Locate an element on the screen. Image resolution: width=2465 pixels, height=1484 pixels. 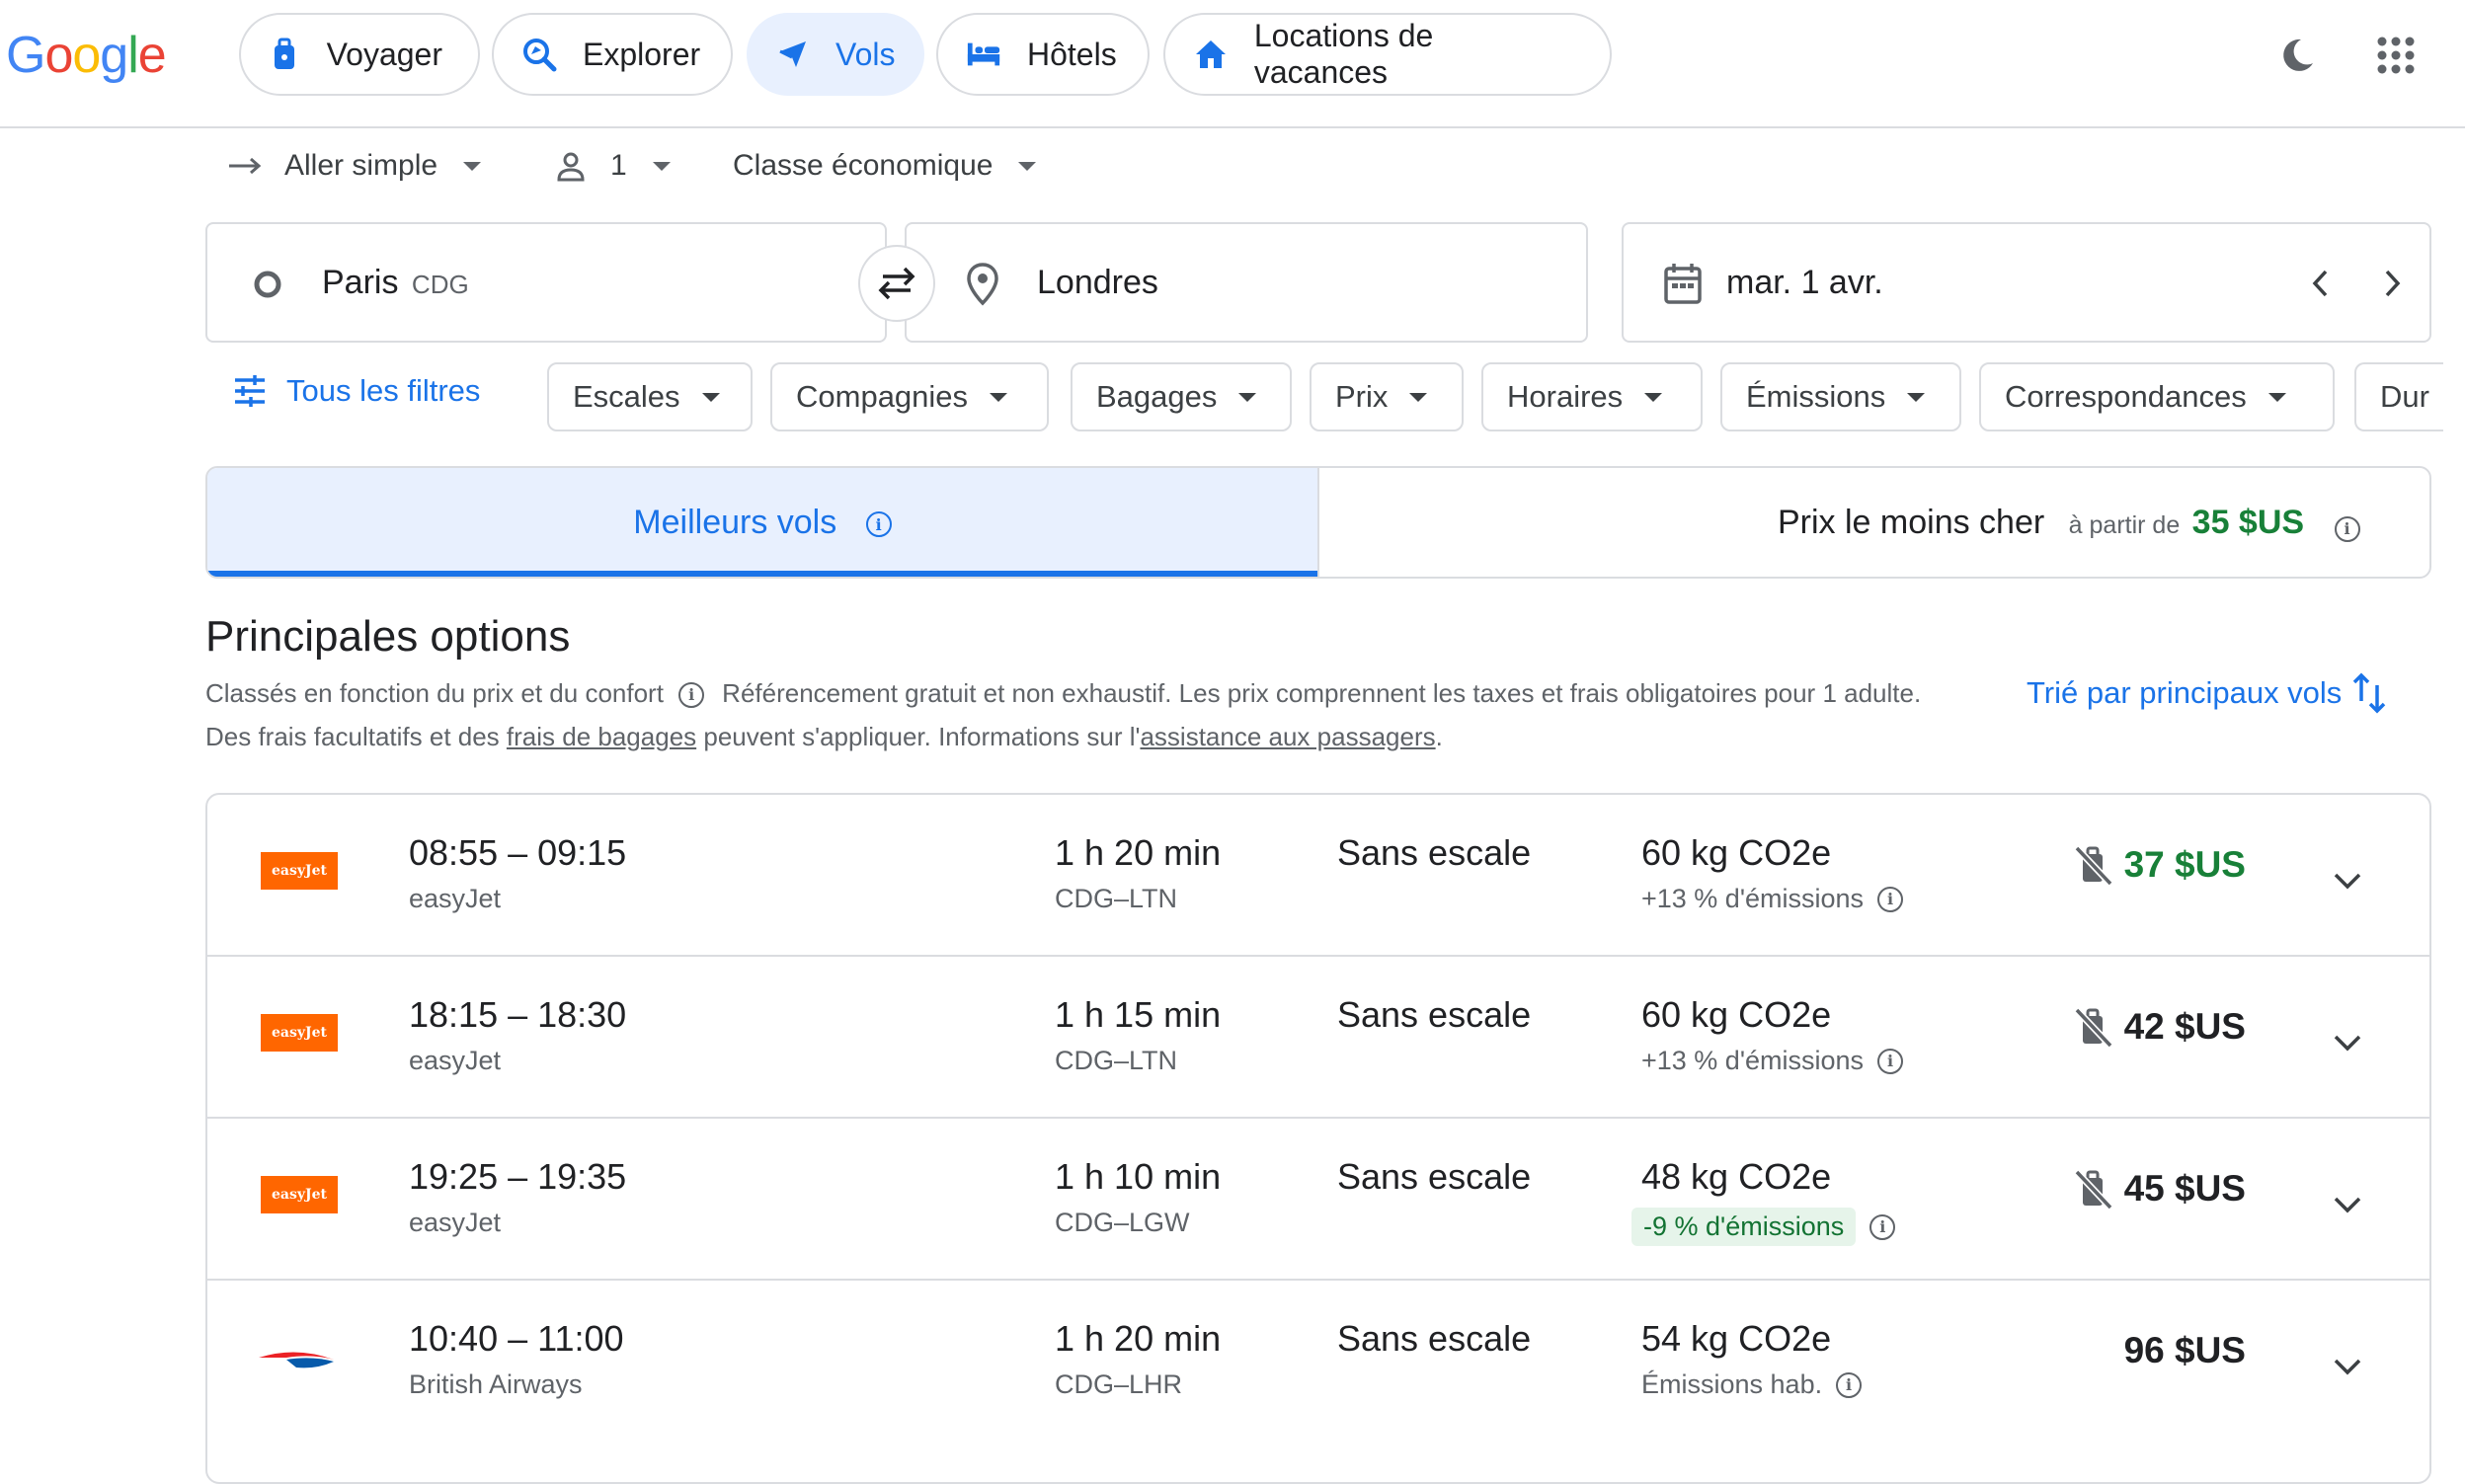
nav-explorer: Explorer is located at coordinates (612, 54).